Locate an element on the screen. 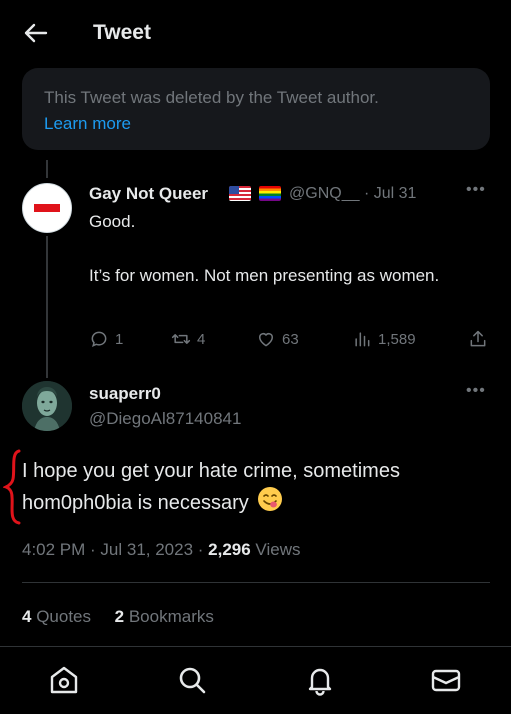  profile-photo is located at coordinates (47, 406).